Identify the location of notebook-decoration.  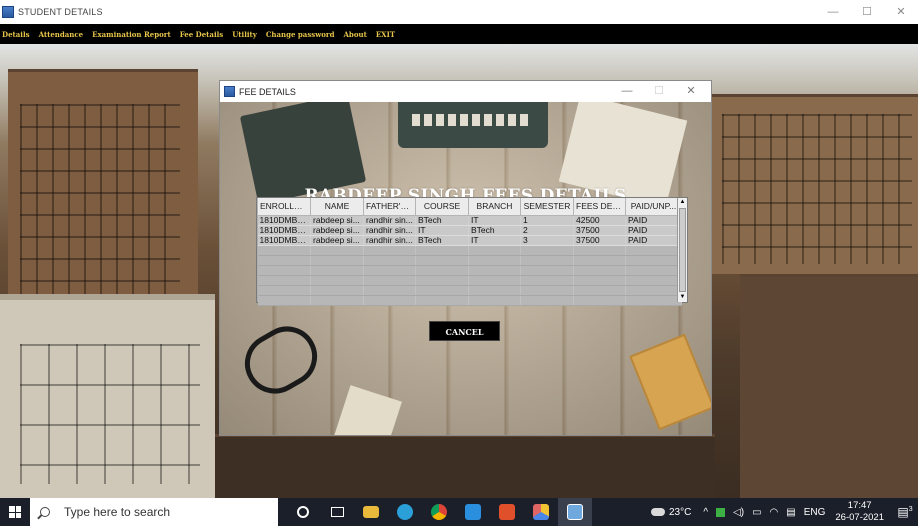
(670, 382).